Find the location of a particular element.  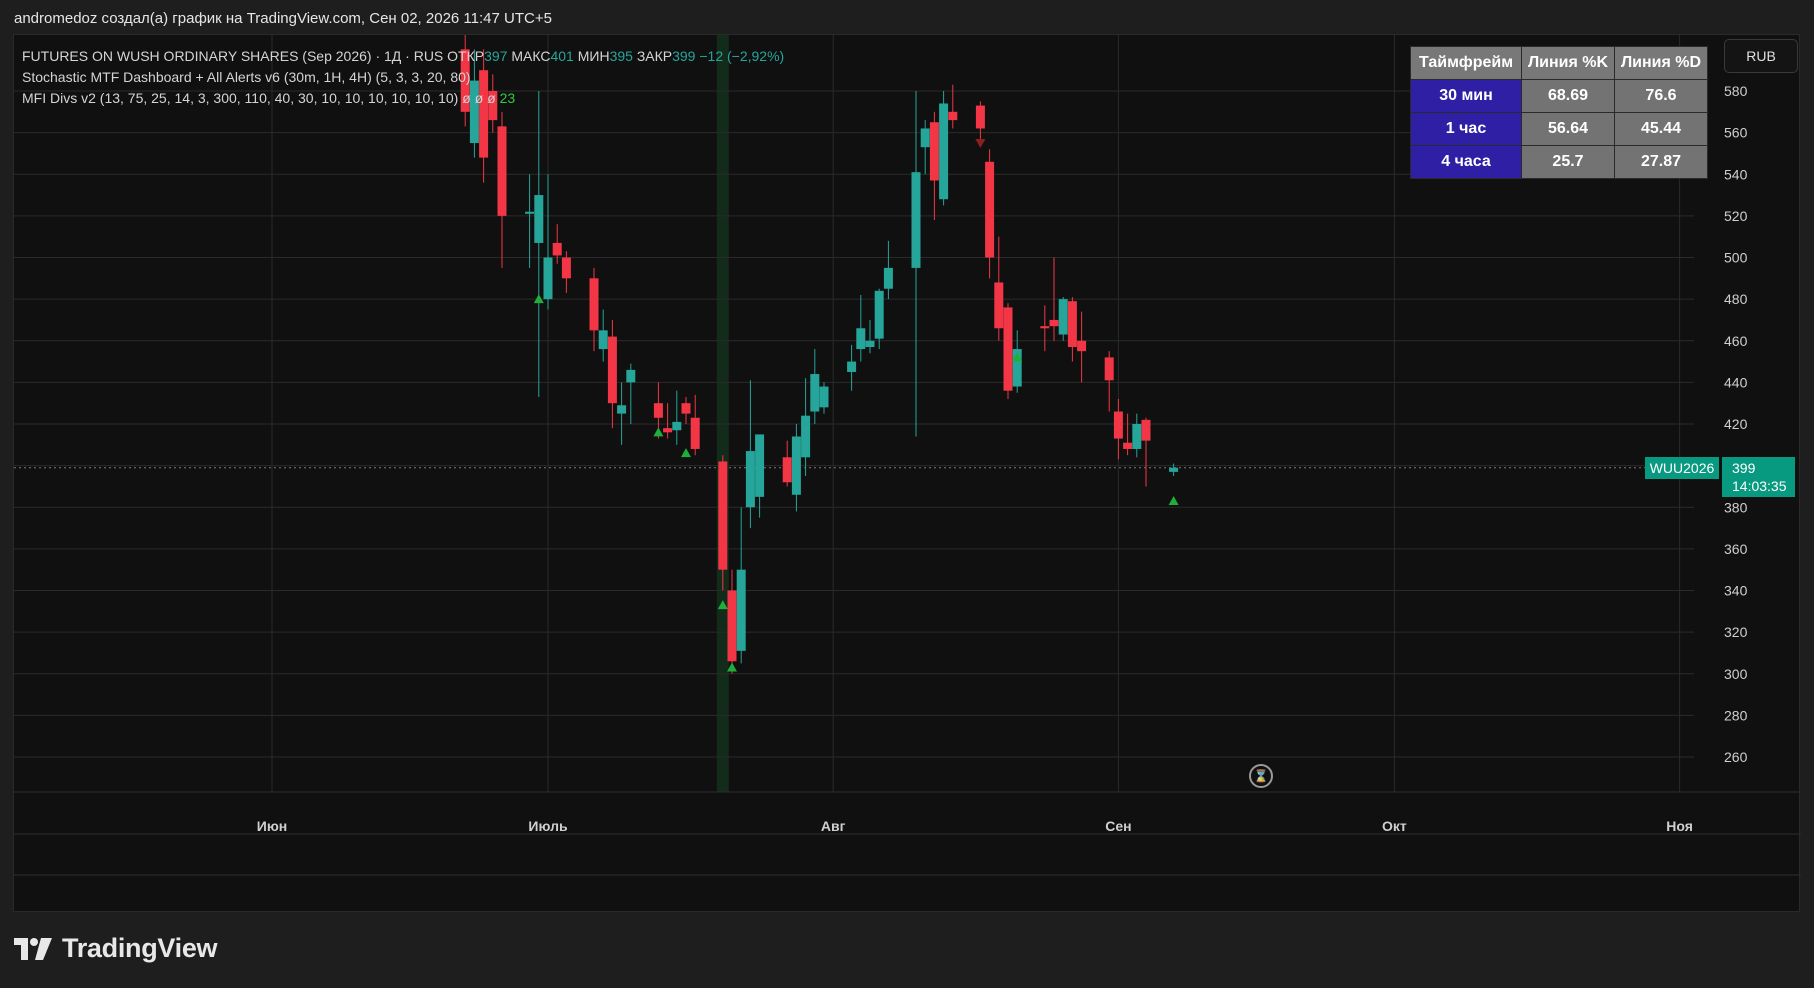

last-price-label: 399 14:03:35 is located at coordinates (1758, 477).